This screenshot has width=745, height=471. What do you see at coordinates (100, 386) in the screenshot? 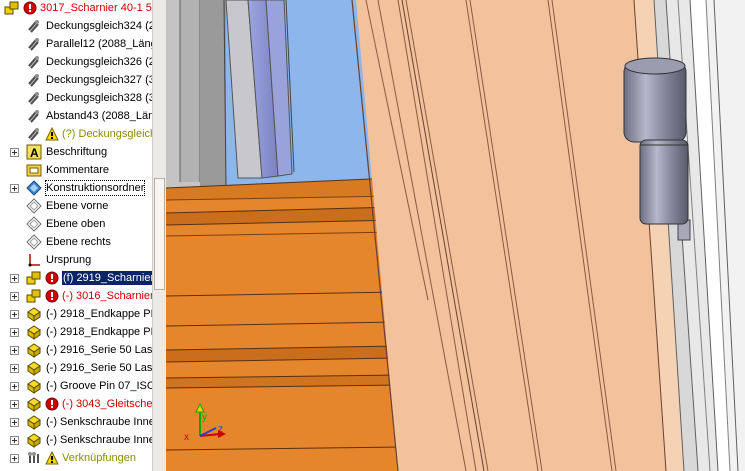
I see `tree-item-label: (-) Groove Pin 07_ISC` at bounding box center [100, 386].